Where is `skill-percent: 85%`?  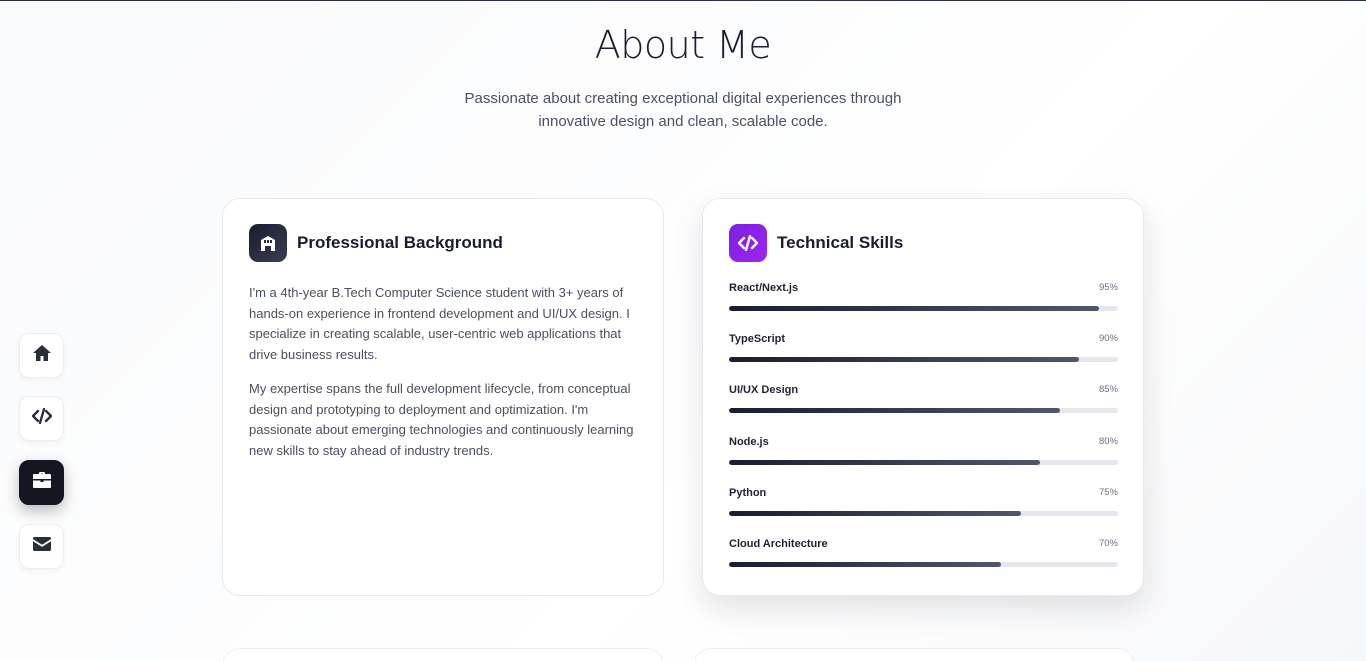 skill-percent: 85% is located at coordinates (1108, 390).